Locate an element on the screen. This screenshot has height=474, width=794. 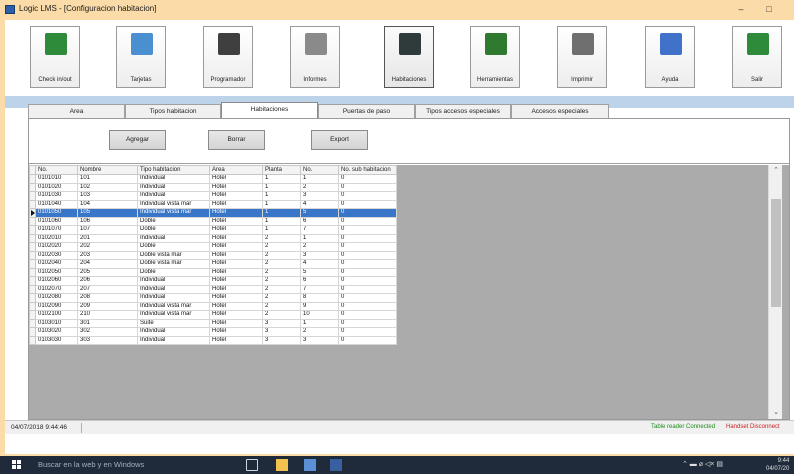
tool-herramientas-button: Herramientas is located at coordinates (495, 57).